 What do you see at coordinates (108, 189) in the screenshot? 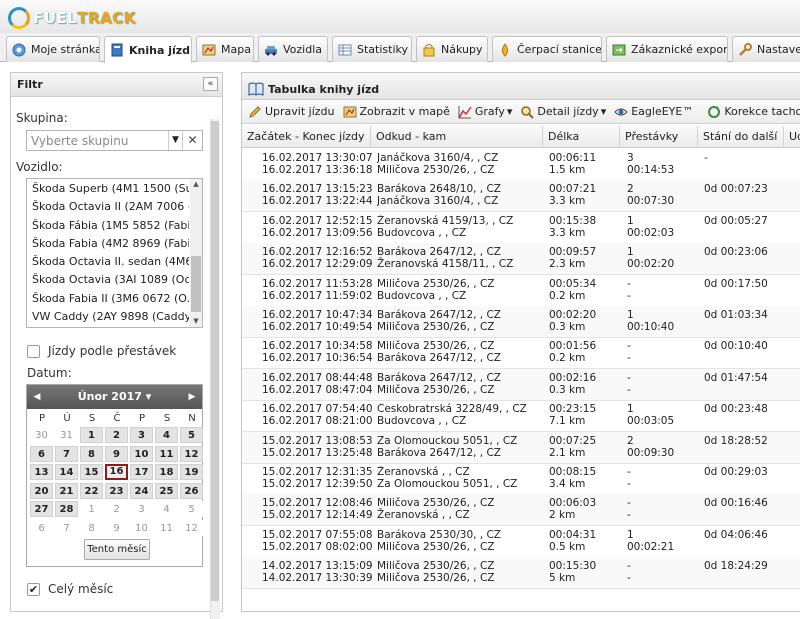
I see `vehicle-option: Škoda Superb (4M1 1500 (Superb))` at bounding box center [108, 189].